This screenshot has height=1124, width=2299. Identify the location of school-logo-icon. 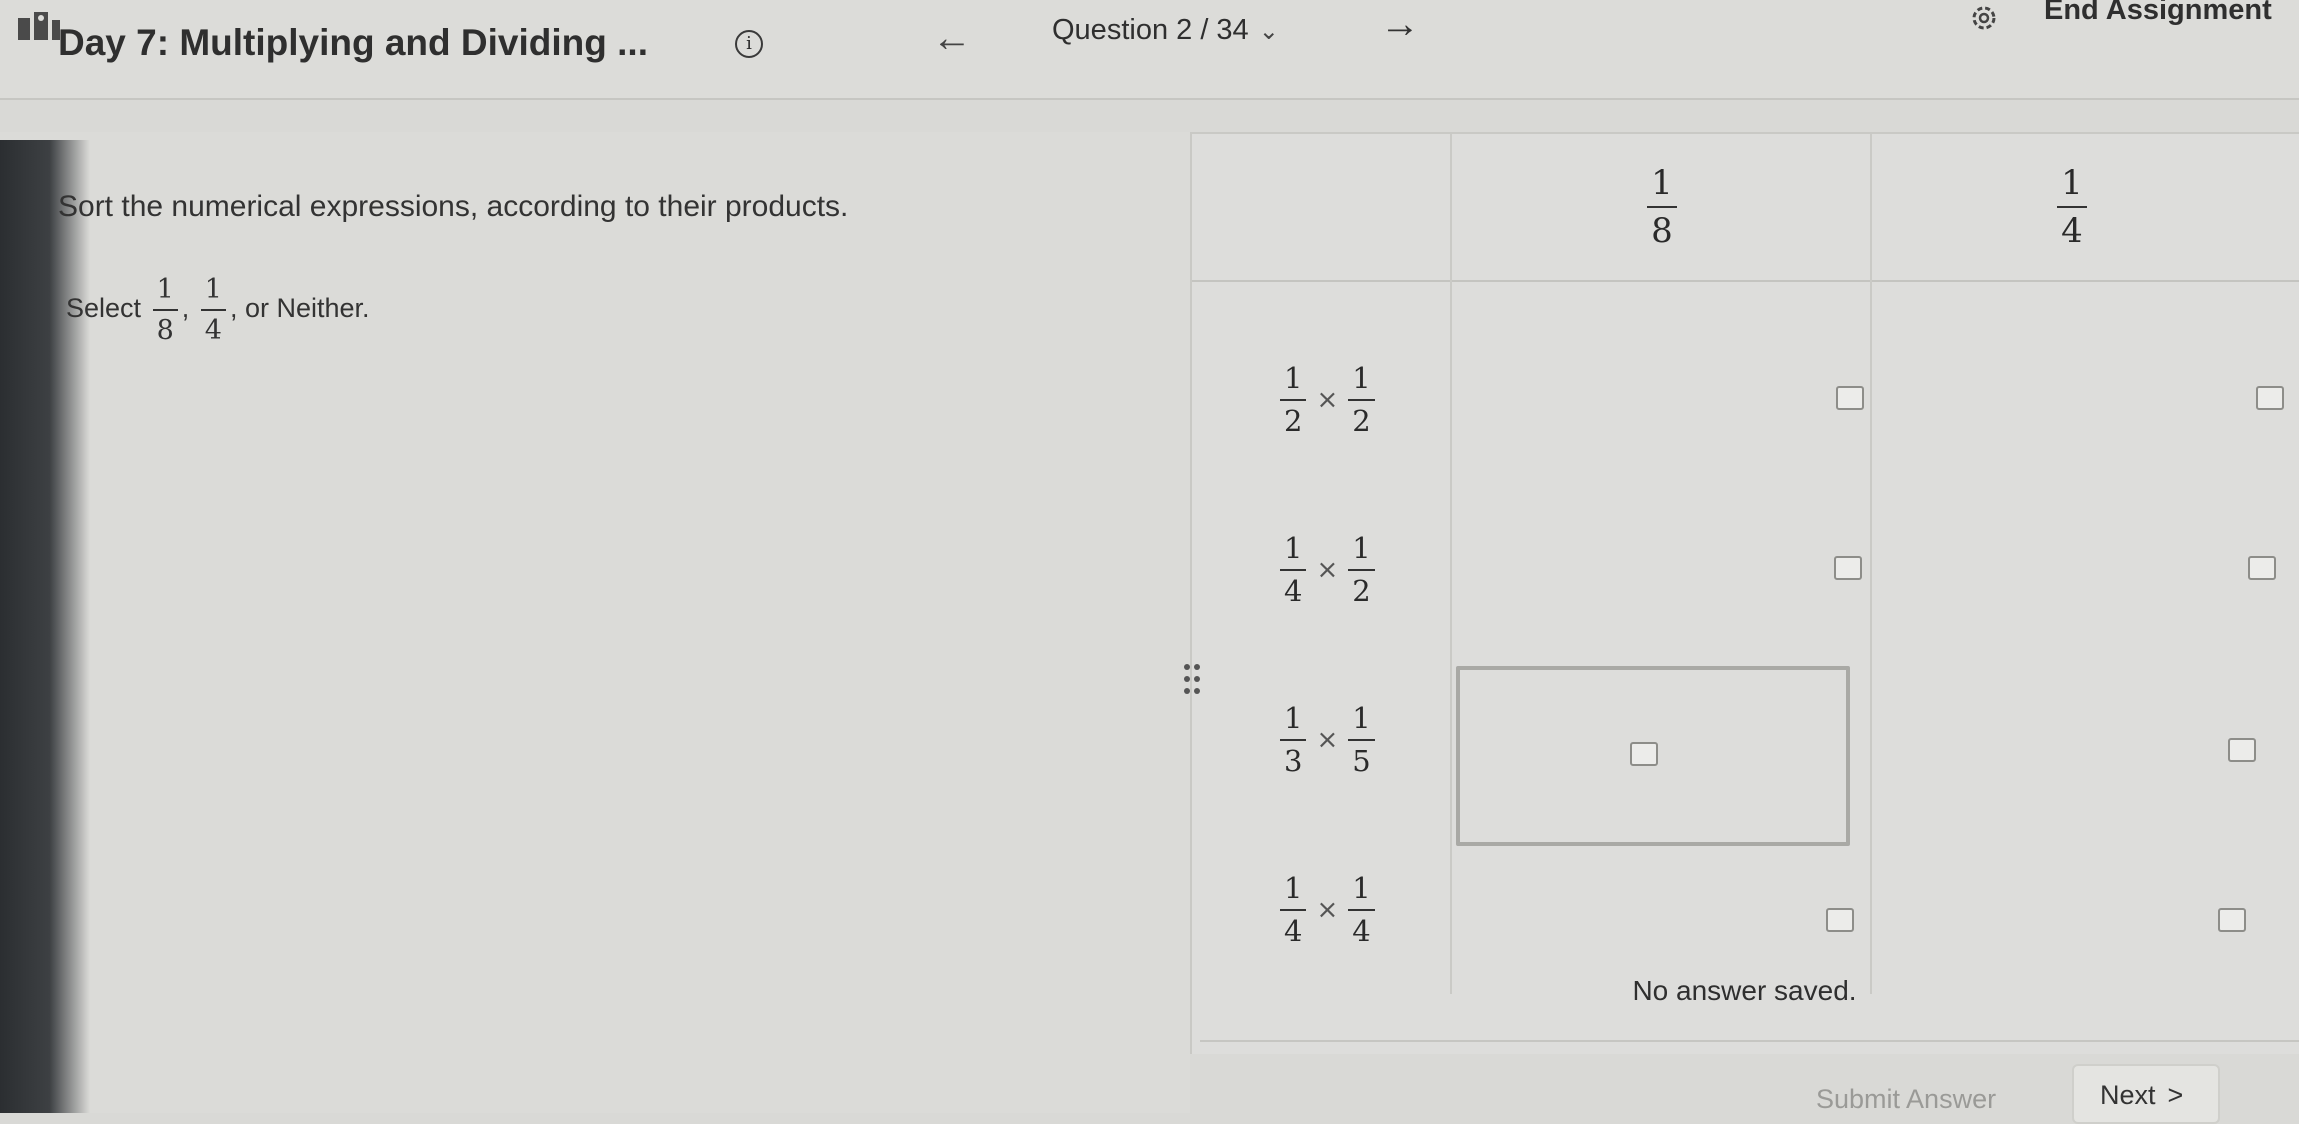
(39, 26).